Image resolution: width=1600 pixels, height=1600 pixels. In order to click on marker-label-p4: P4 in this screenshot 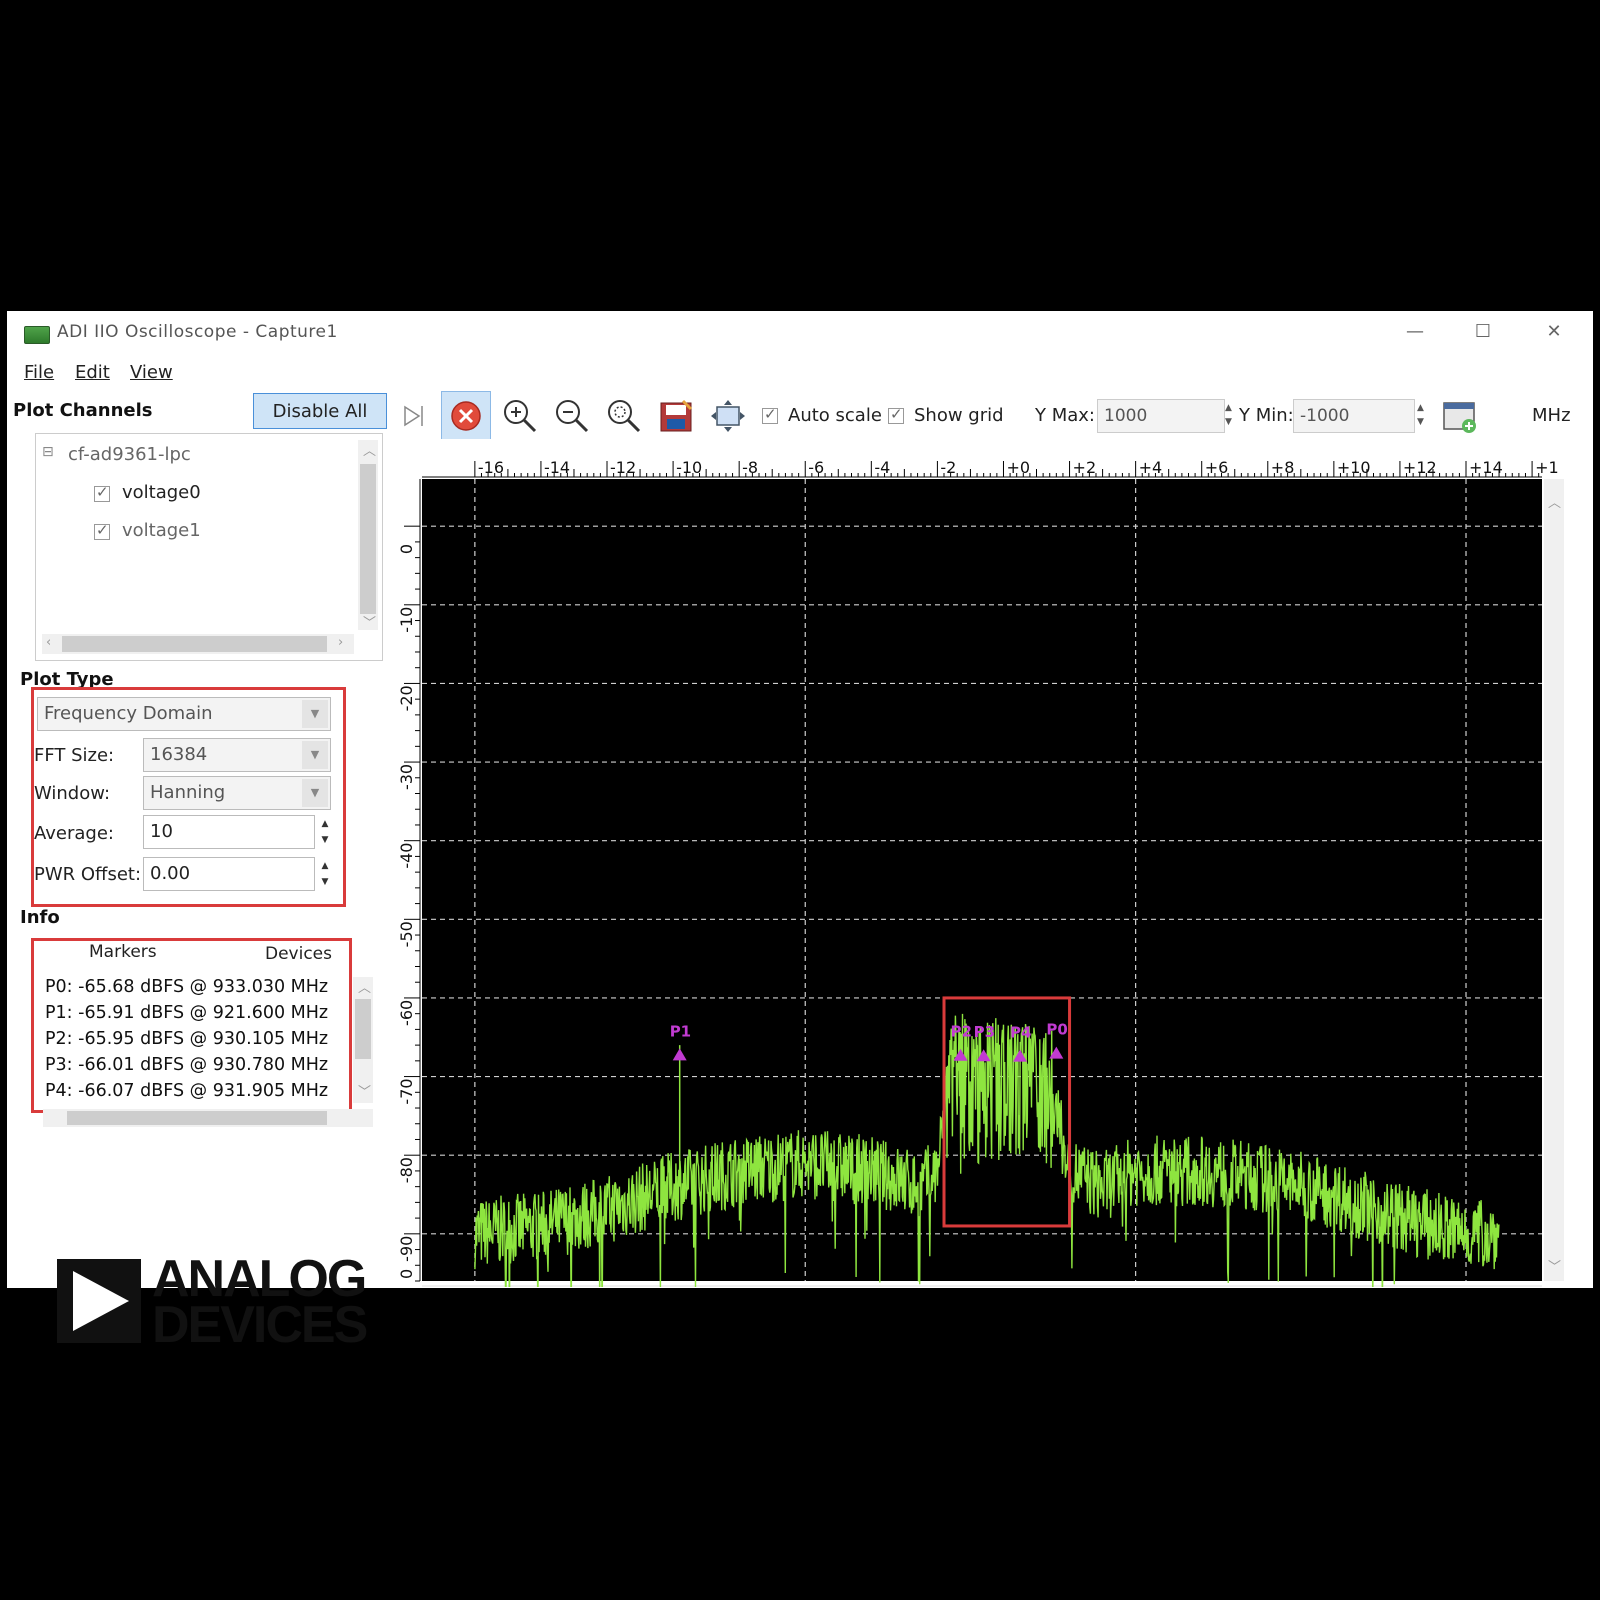, I will do `click(1020, 1033)`.